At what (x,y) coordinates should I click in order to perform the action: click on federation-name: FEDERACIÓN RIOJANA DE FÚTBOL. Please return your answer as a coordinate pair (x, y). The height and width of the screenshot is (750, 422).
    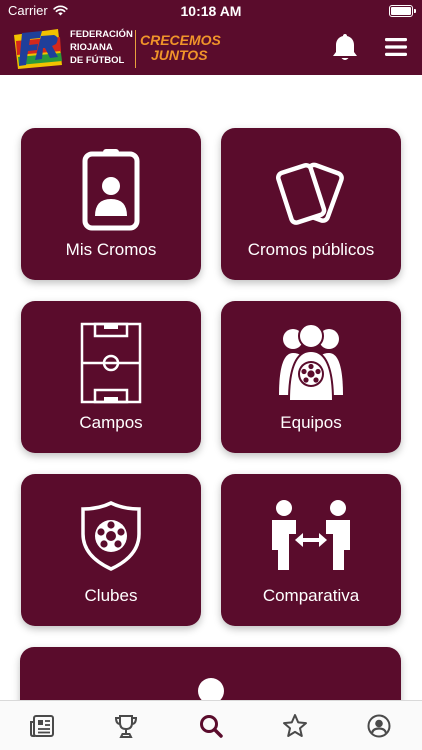
    Looking at the image, I should click on (103, 47).